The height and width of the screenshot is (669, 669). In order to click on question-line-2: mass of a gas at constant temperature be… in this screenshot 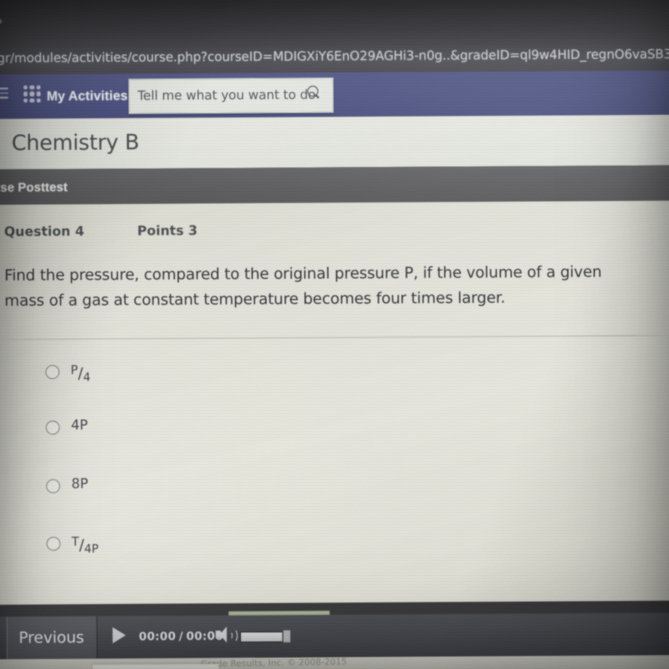, I will do `click(255, 299)`.